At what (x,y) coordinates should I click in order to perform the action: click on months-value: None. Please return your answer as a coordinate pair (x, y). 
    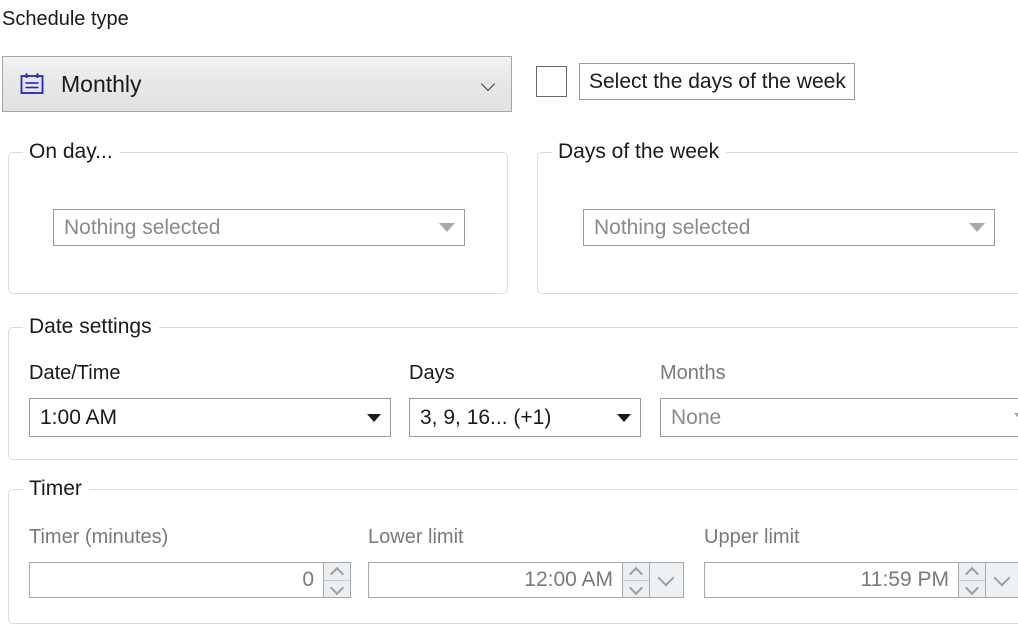
    Looking at the image, I should click on (696, 417).